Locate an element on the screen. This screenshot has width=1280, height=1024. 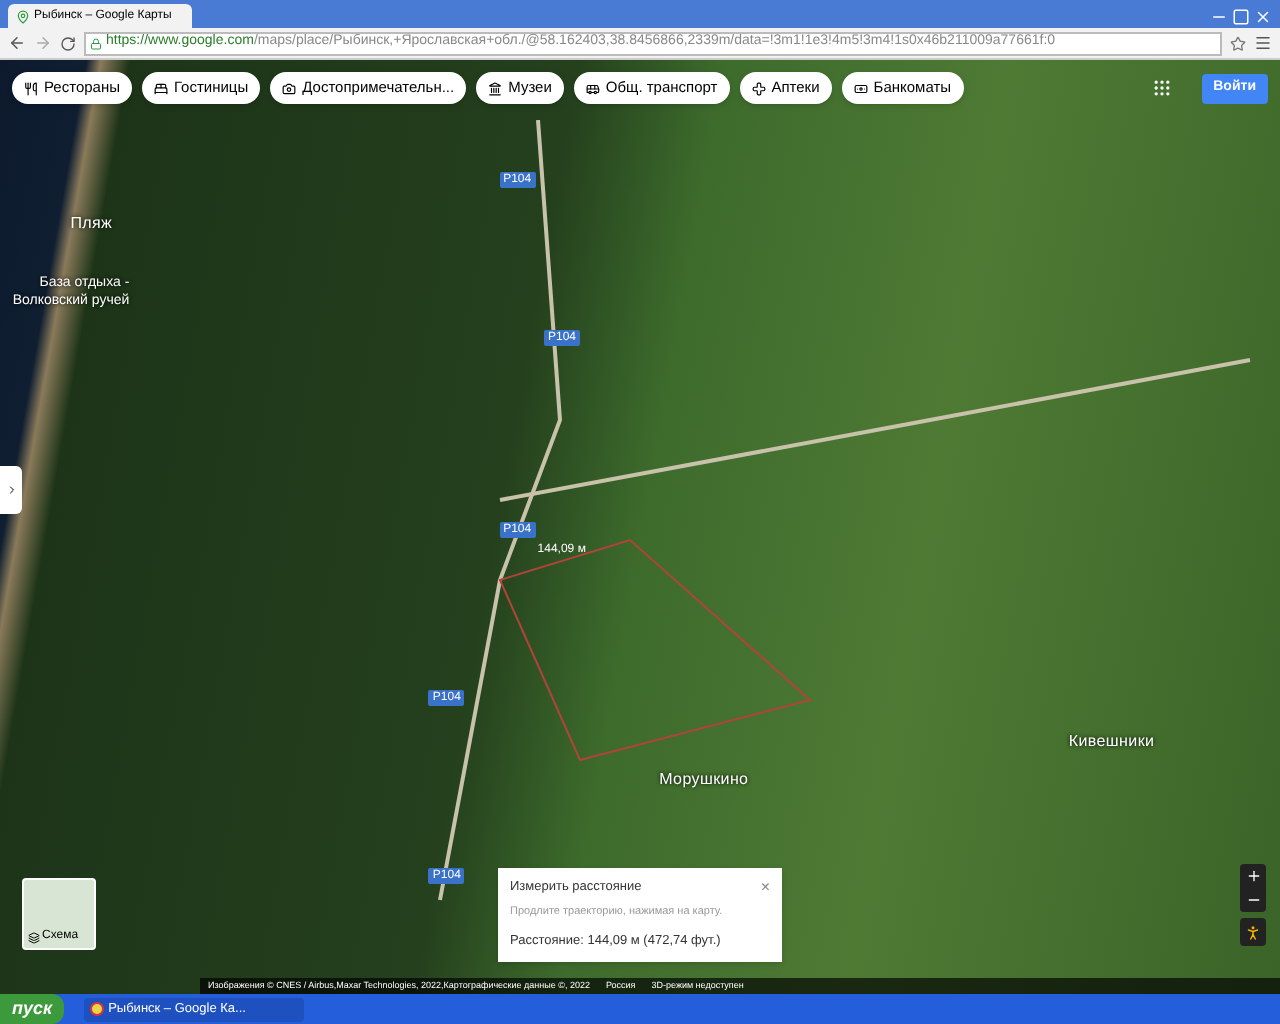
apps-grid-icon is located at coordinates (1161, 88).